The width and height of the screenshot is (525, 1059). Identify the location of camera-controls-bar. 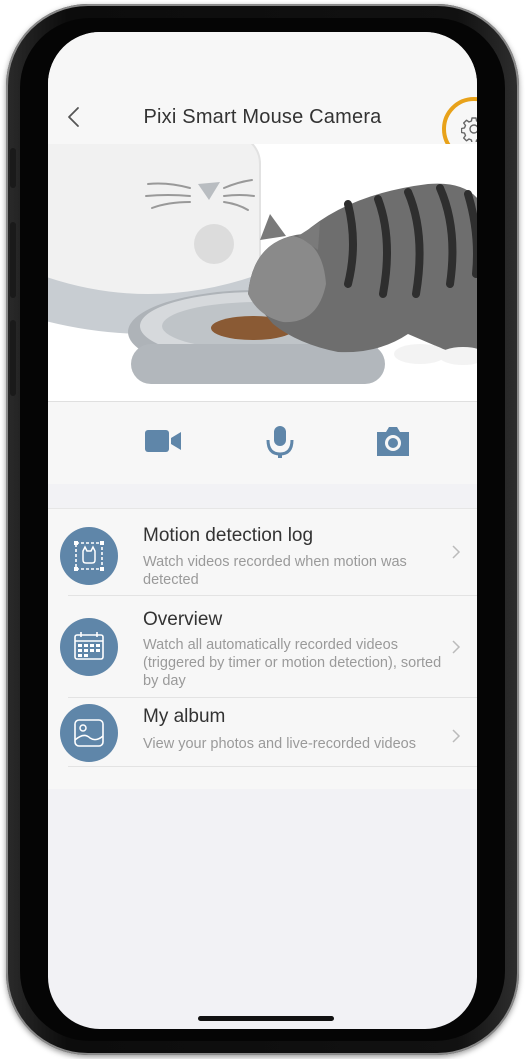
(262, 443).